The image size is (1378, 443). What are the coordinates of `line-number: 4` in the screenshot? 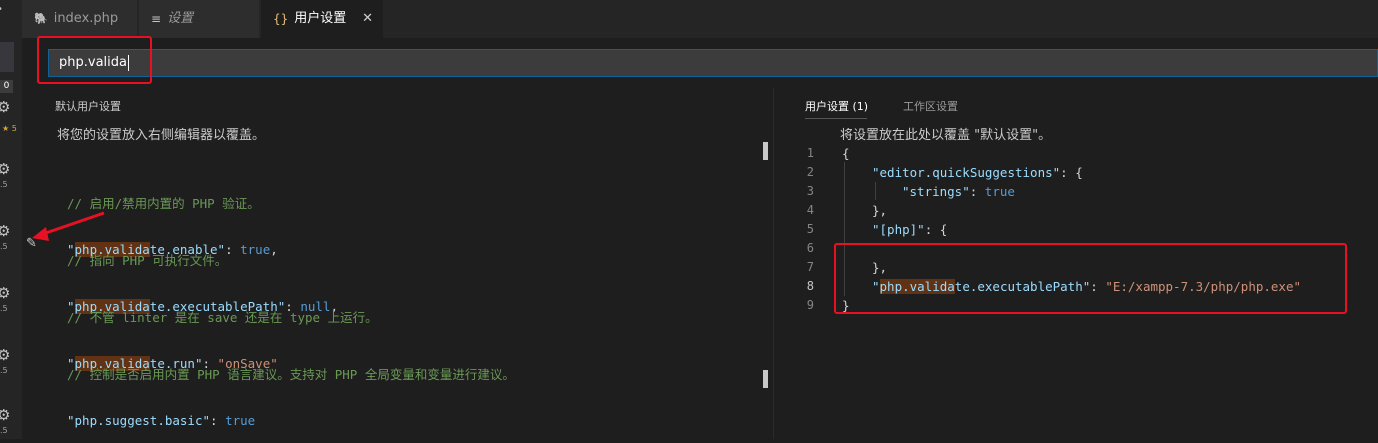 It's located at (810, 210).